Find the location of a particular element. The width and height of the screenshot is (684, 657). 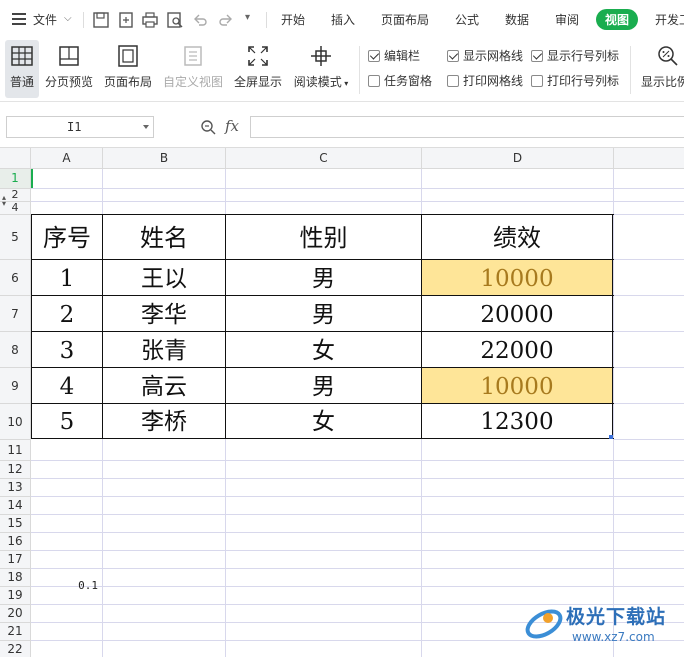

fullscreen-icon is located at coordinates (258, 56).